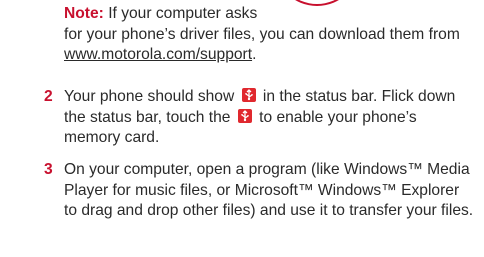 The image size is (484, 257). Describe the element at coordinates (180, 13) in the screenshot. I see `note-text-line1: If your computer asks` at that location.